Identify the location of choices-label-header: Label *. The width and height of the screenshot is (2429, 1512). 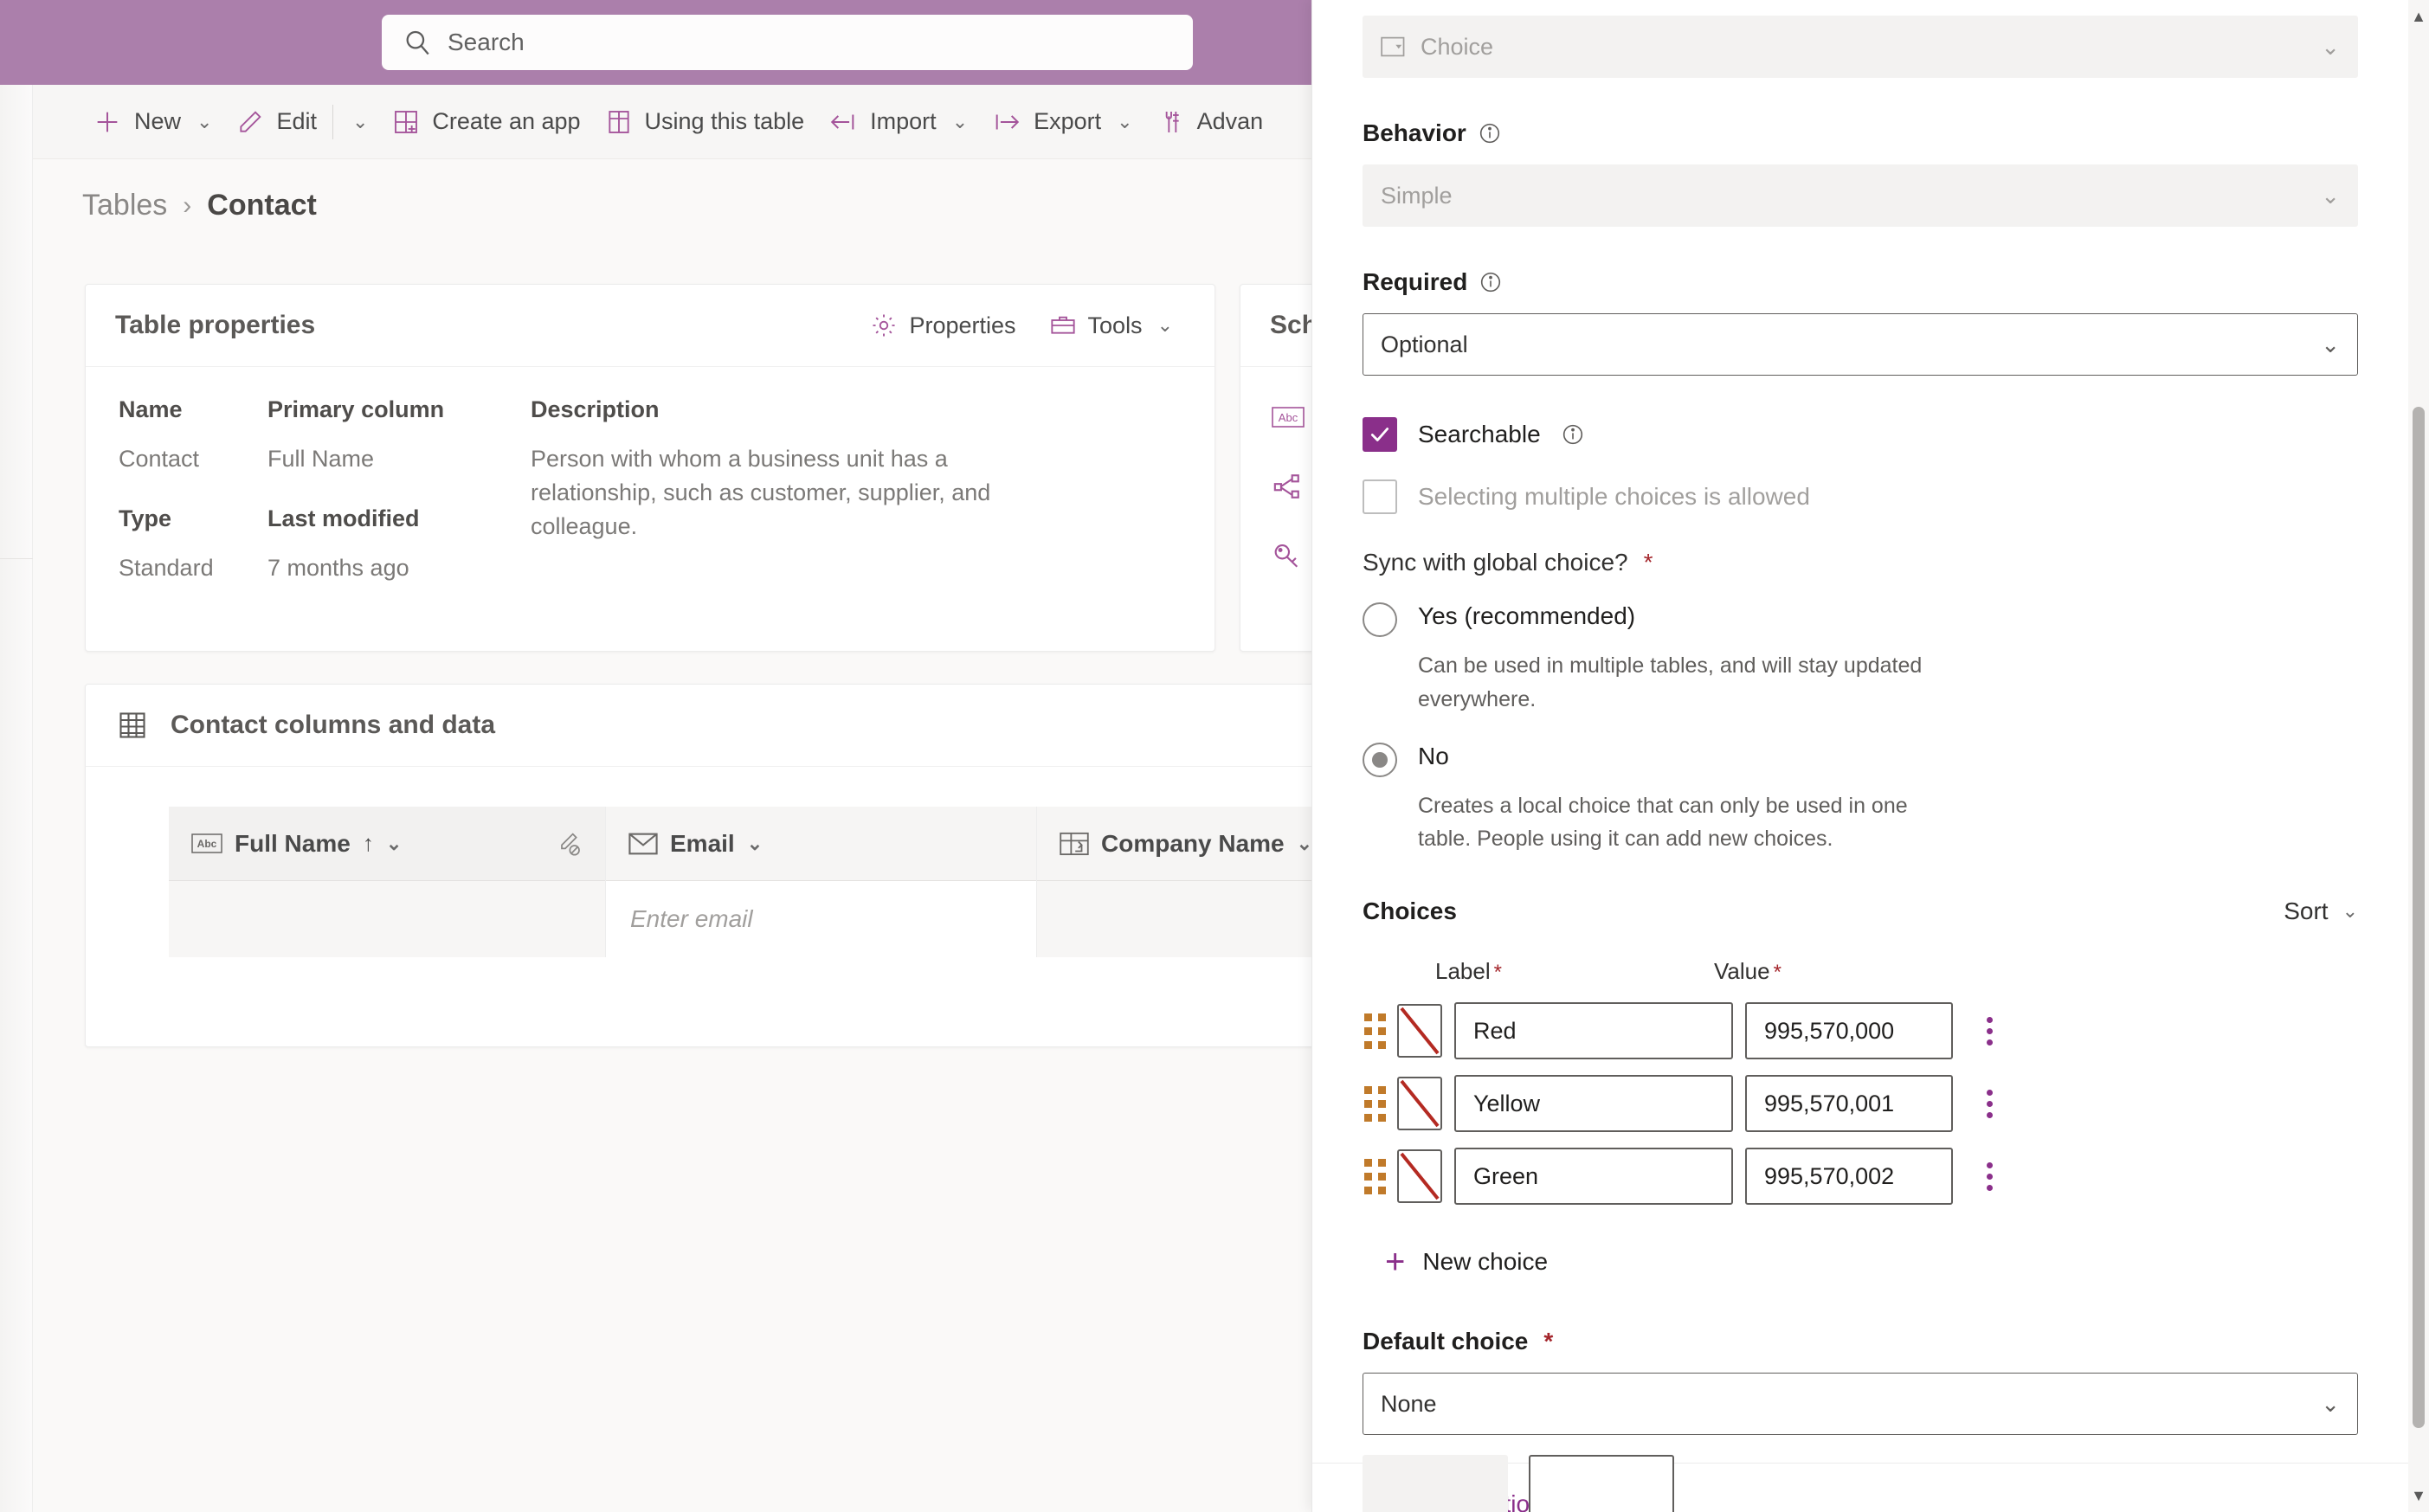
(1574, 971).